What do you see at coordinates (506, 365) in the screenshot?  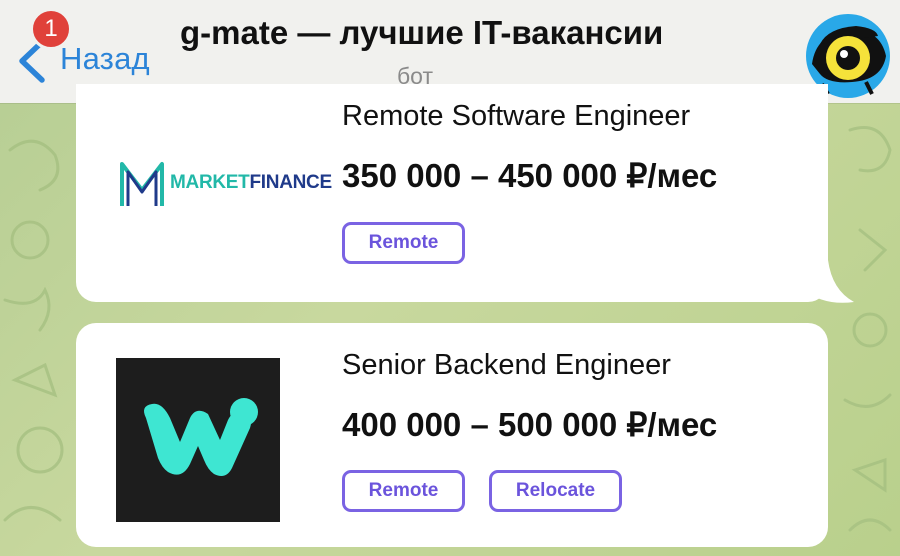 I see `job-title: Senior Backend Engineer` at bounding box center [506, 365].